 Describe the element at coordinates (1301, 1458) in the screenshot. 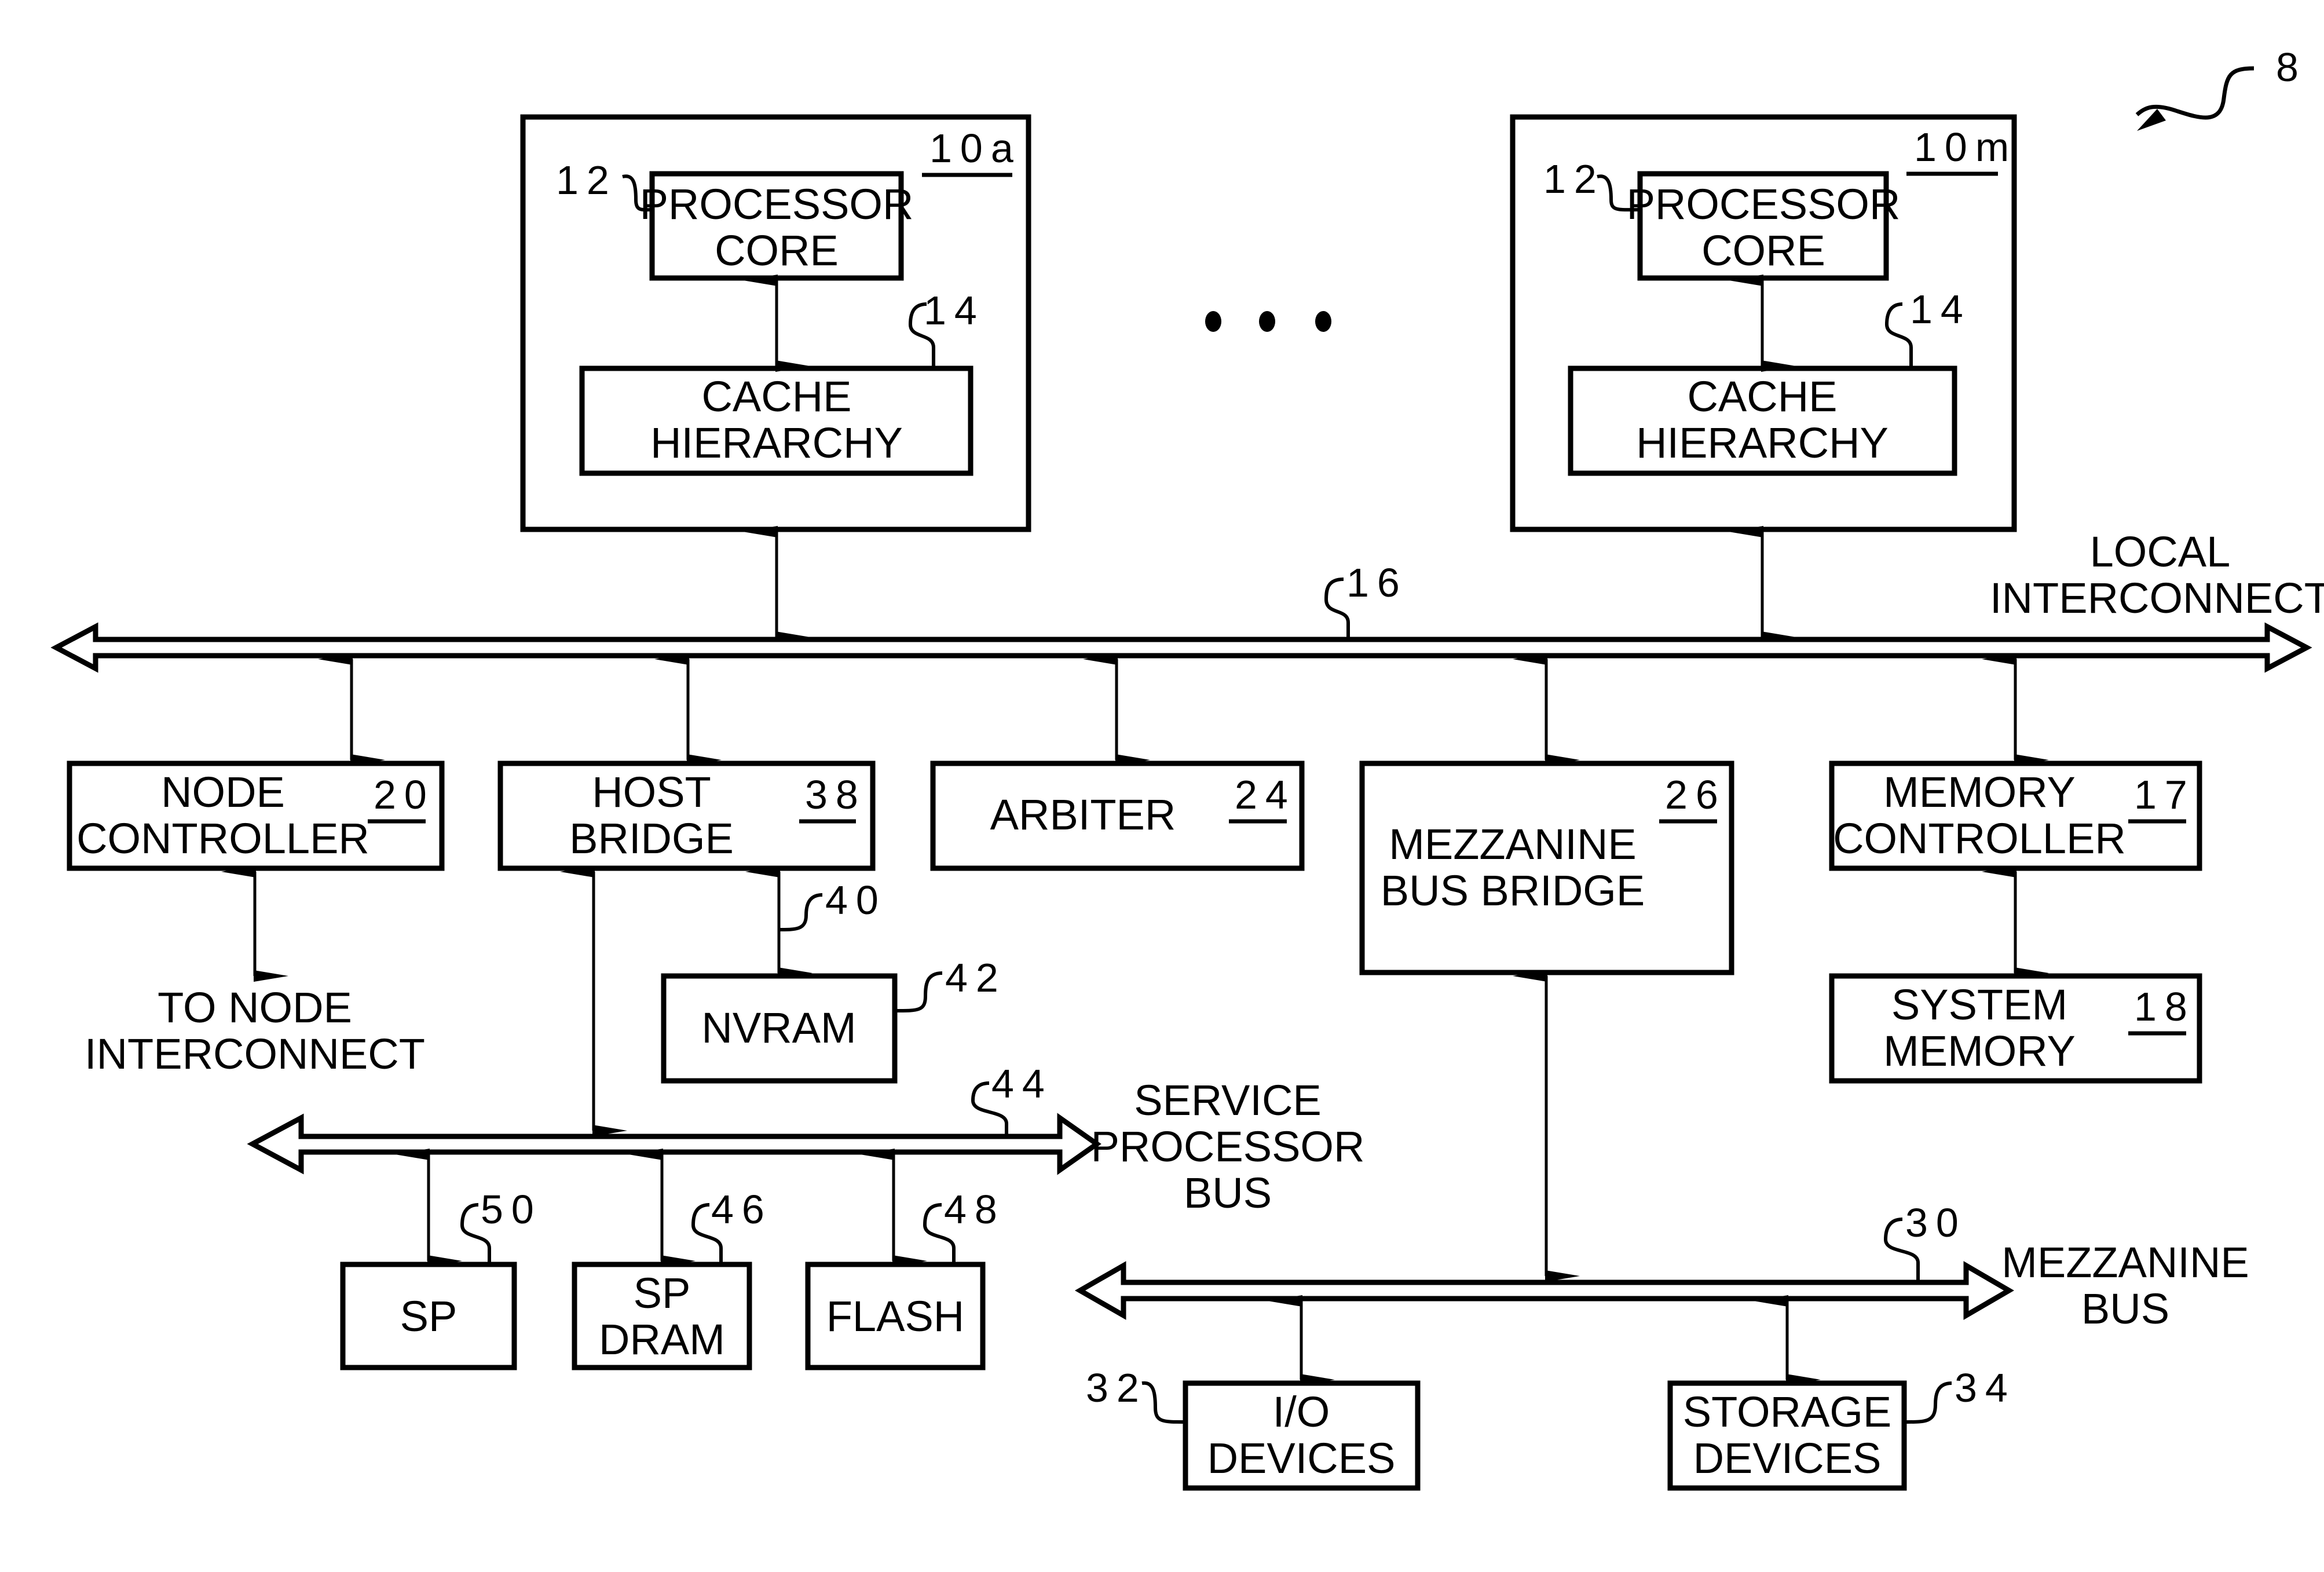

I see `io-devices-label-line2: DEVICES` at that location.